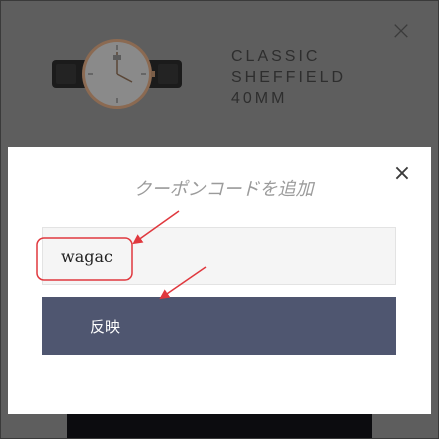 This screenshot has width=439, height=439. Describe the element at coordinates (219, 256) in the screenshot. I see `coupon-code-input` at that location.